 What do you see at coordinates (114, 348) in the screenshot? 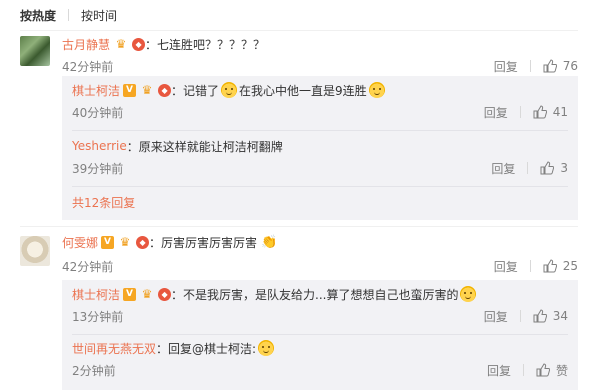
I see `username-link: 世间再无燕无双` at bounding box center [114, 348].